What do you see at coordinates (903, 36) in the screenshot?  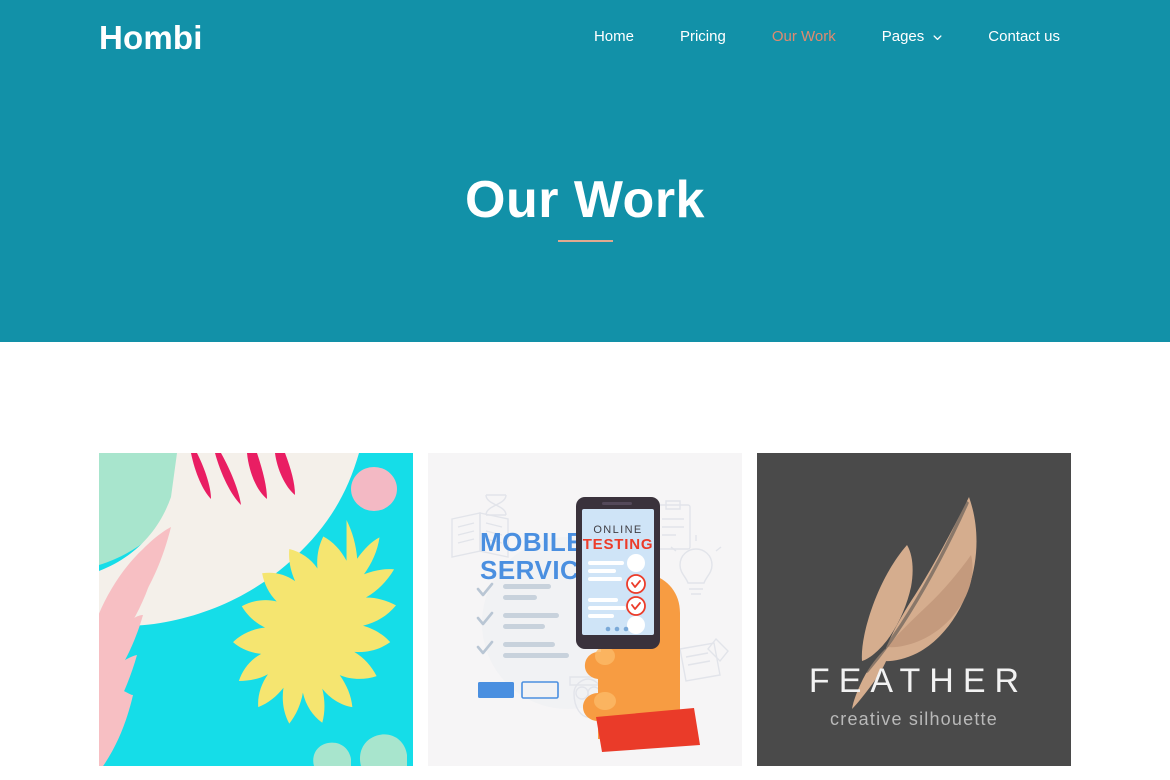 I see `nav-item-pages-label: Pages` at bounding box center [903, 36].